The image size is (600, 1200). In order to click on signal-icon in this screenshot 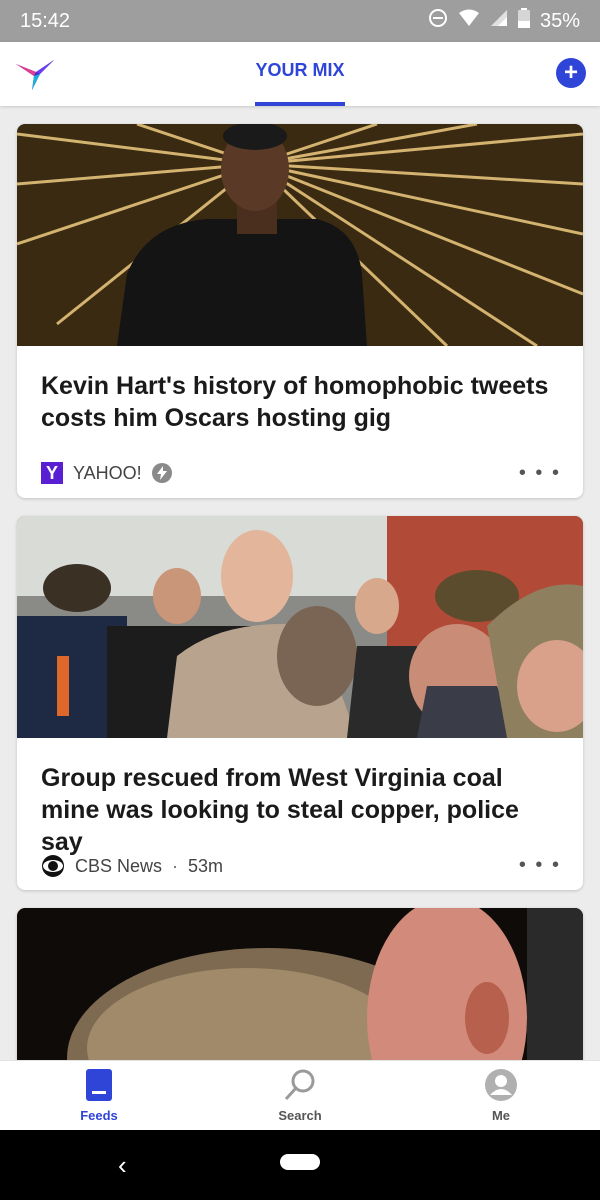, I will do `click(499, 21)`.